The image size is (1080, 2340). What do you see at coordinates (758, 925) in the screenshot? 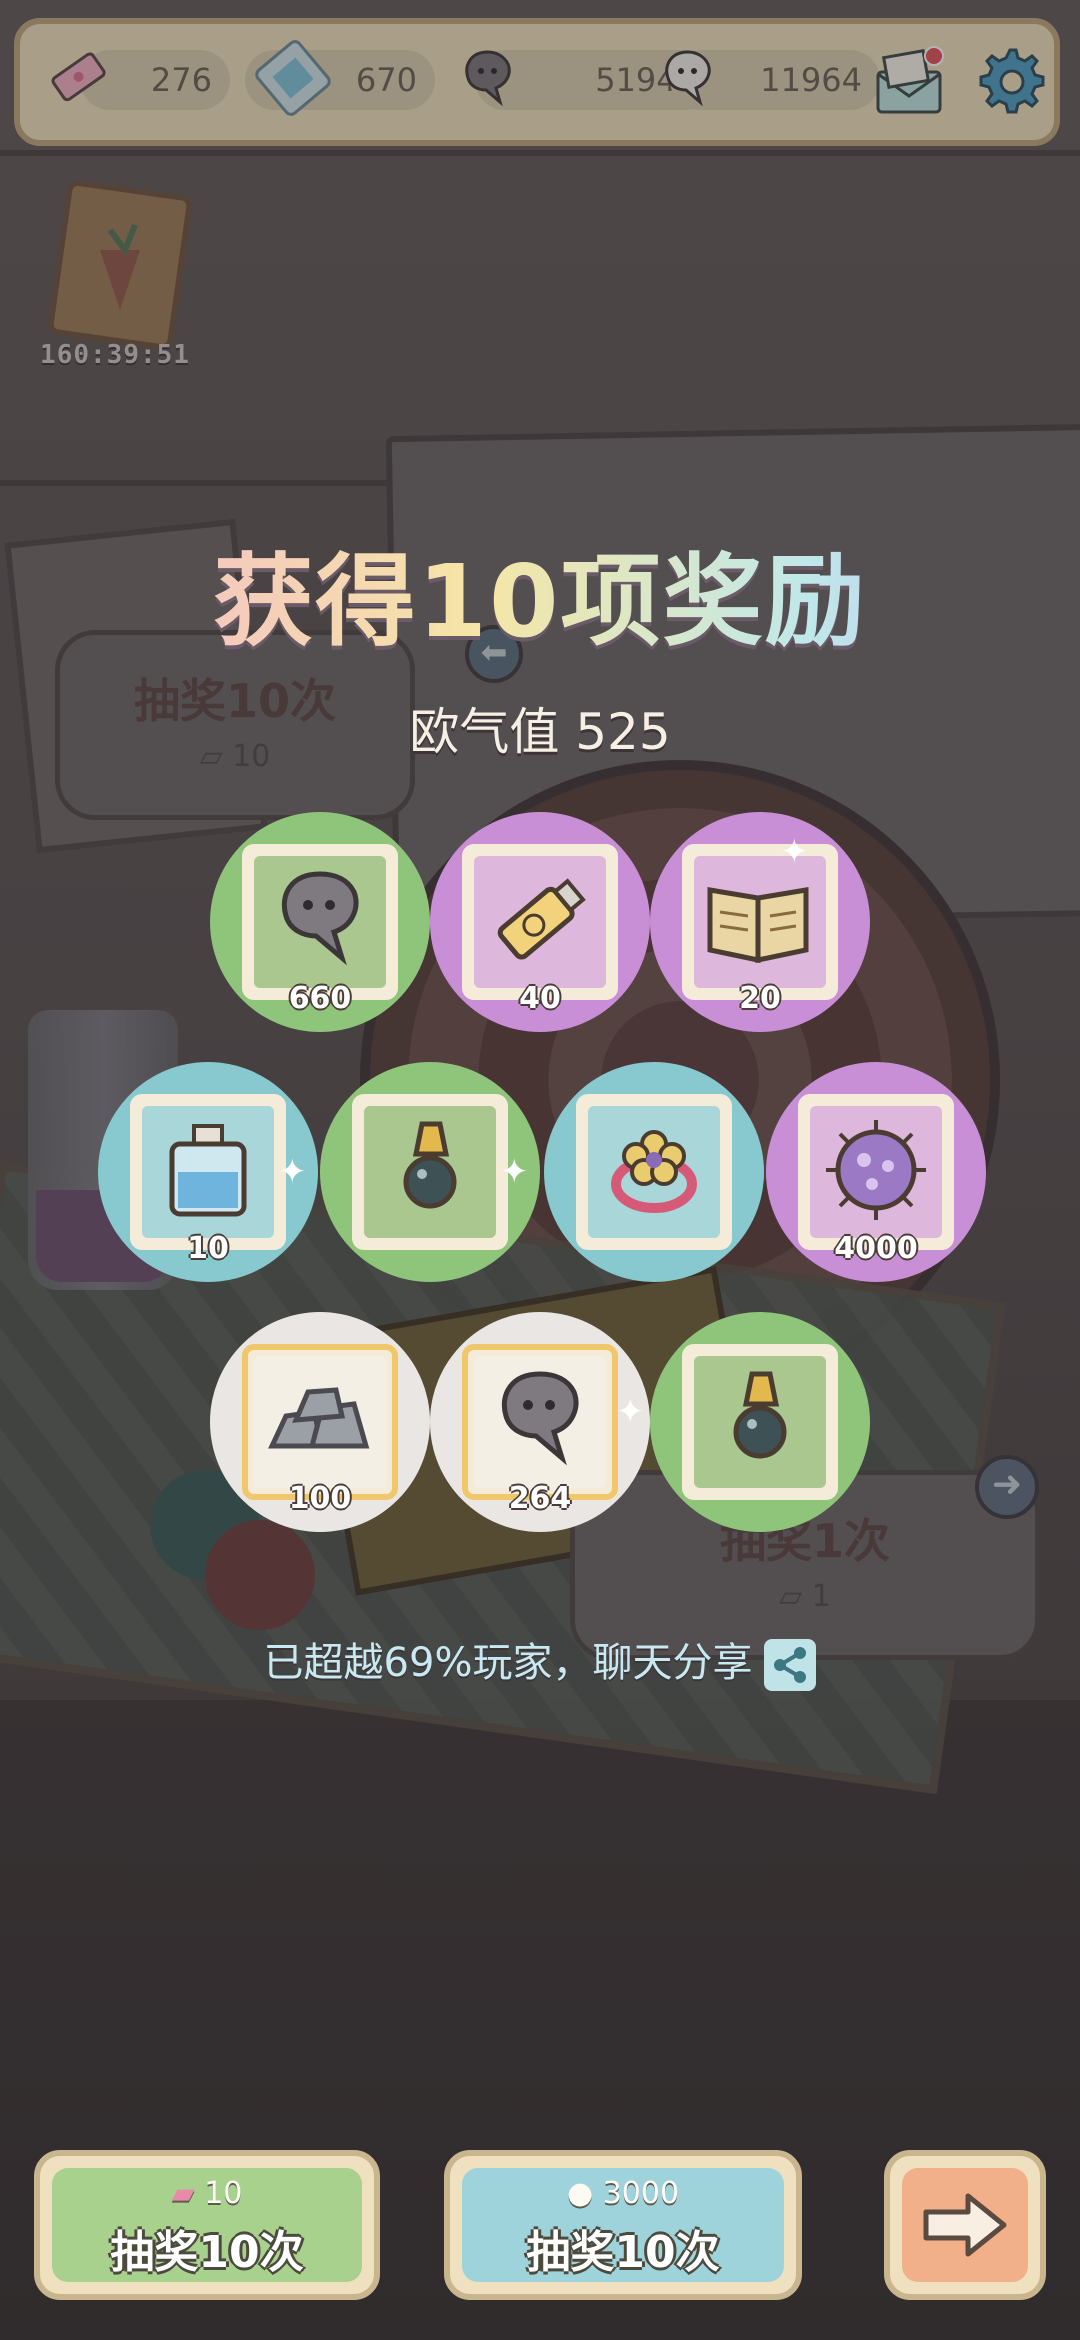
I see `open-book-icon` at bounding box center [758, 925].